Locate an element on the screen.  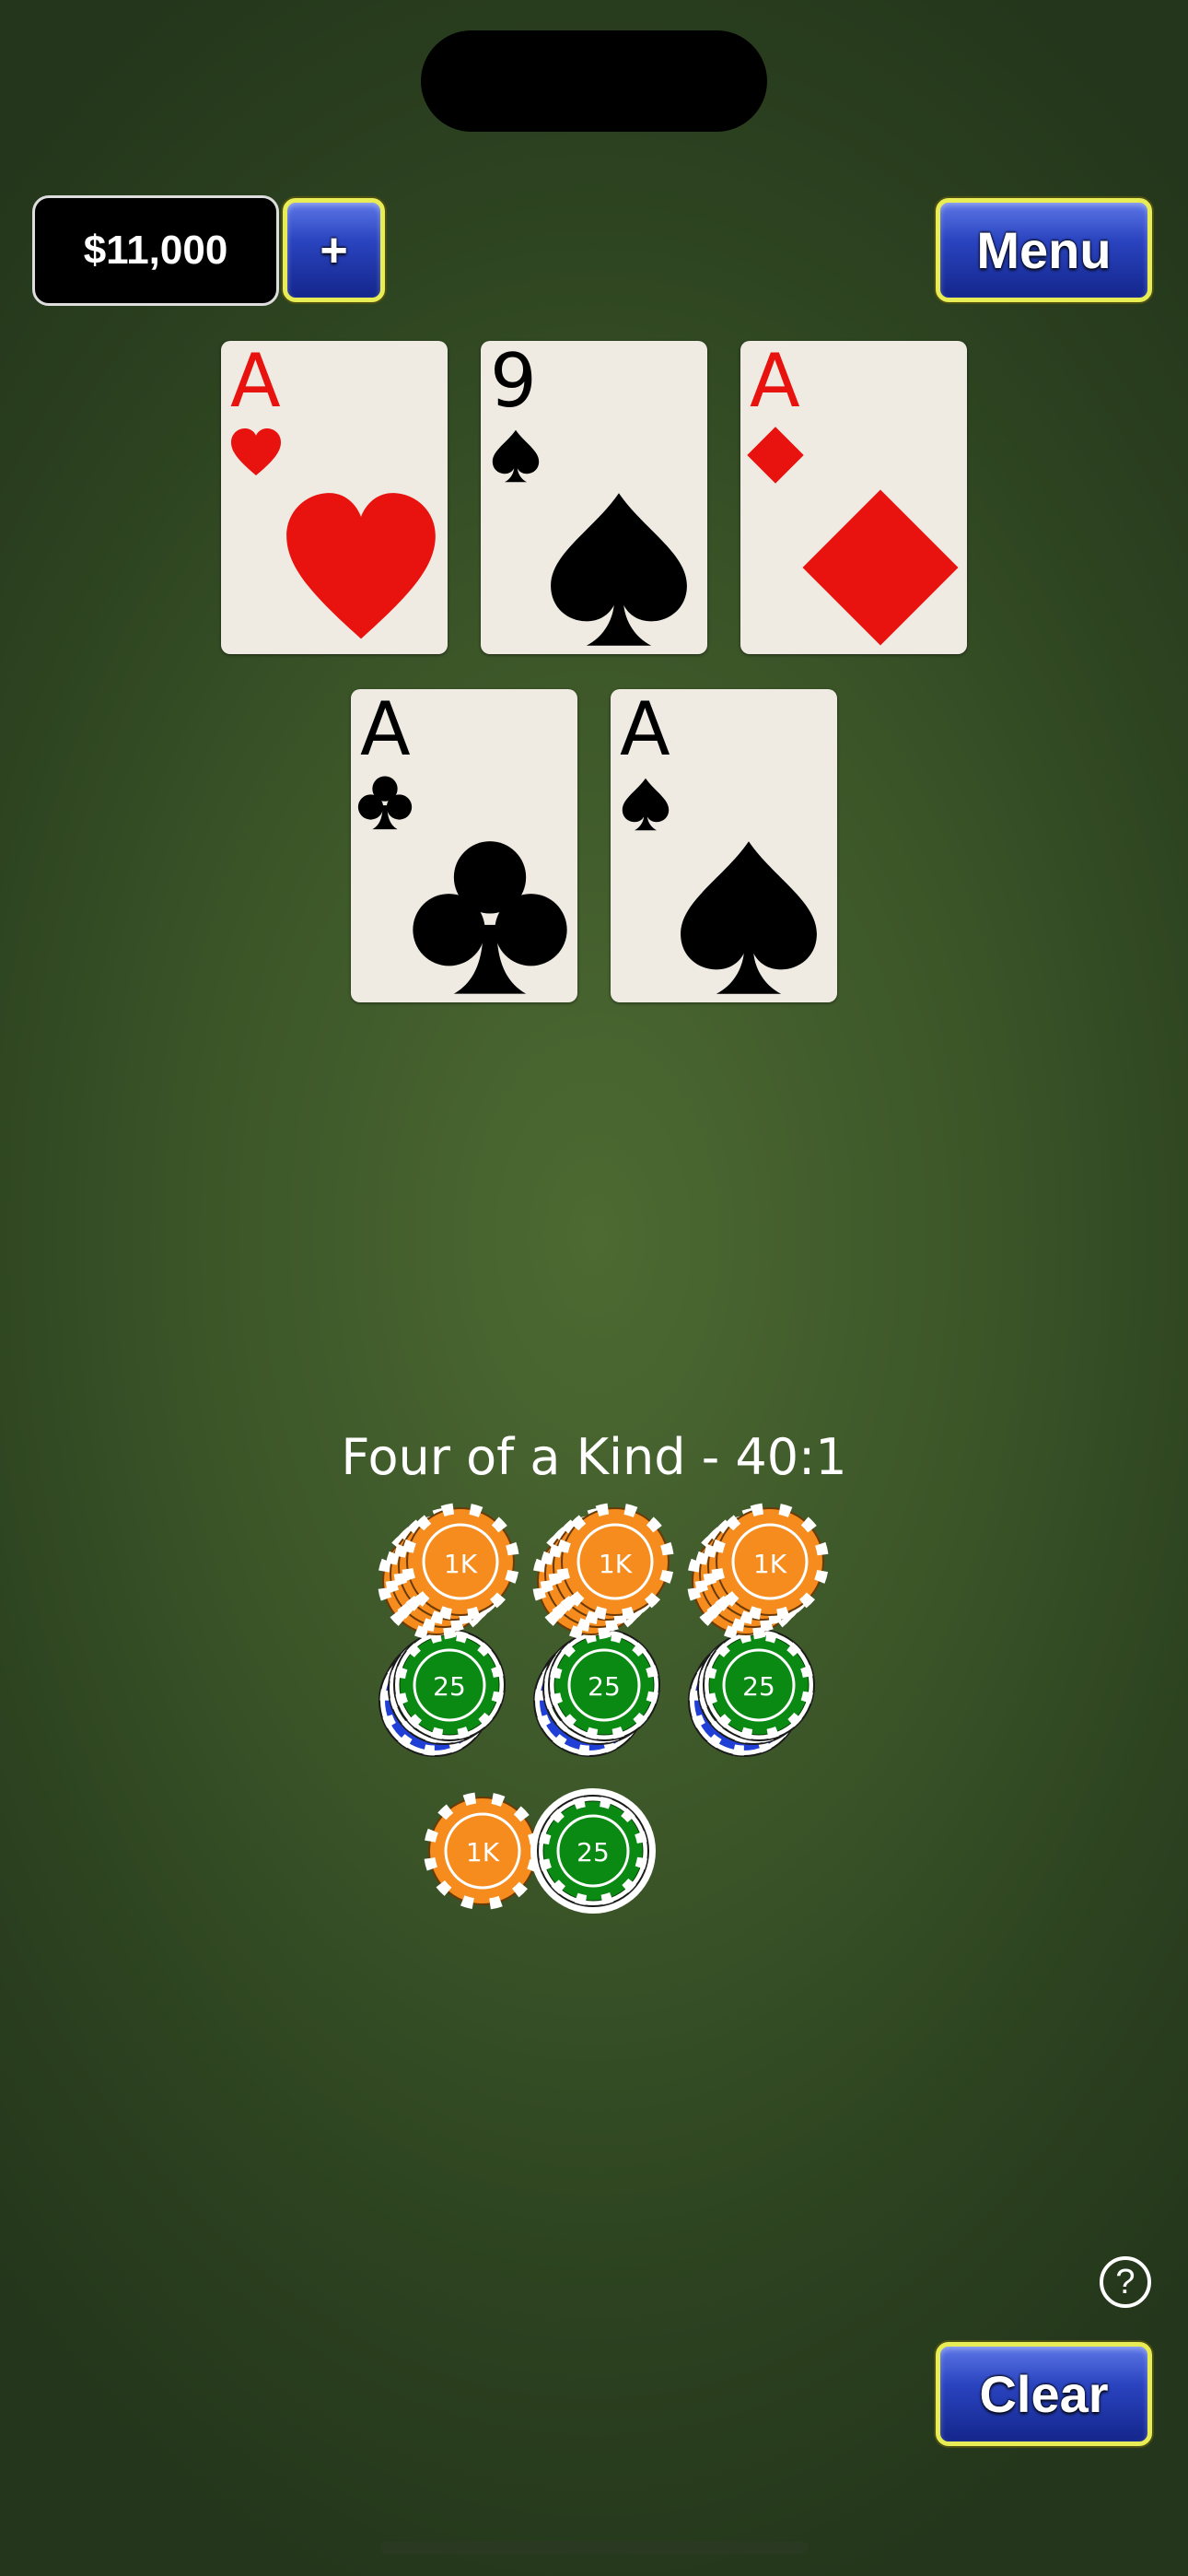
home-indicator is located at coordinates (594, 2547).